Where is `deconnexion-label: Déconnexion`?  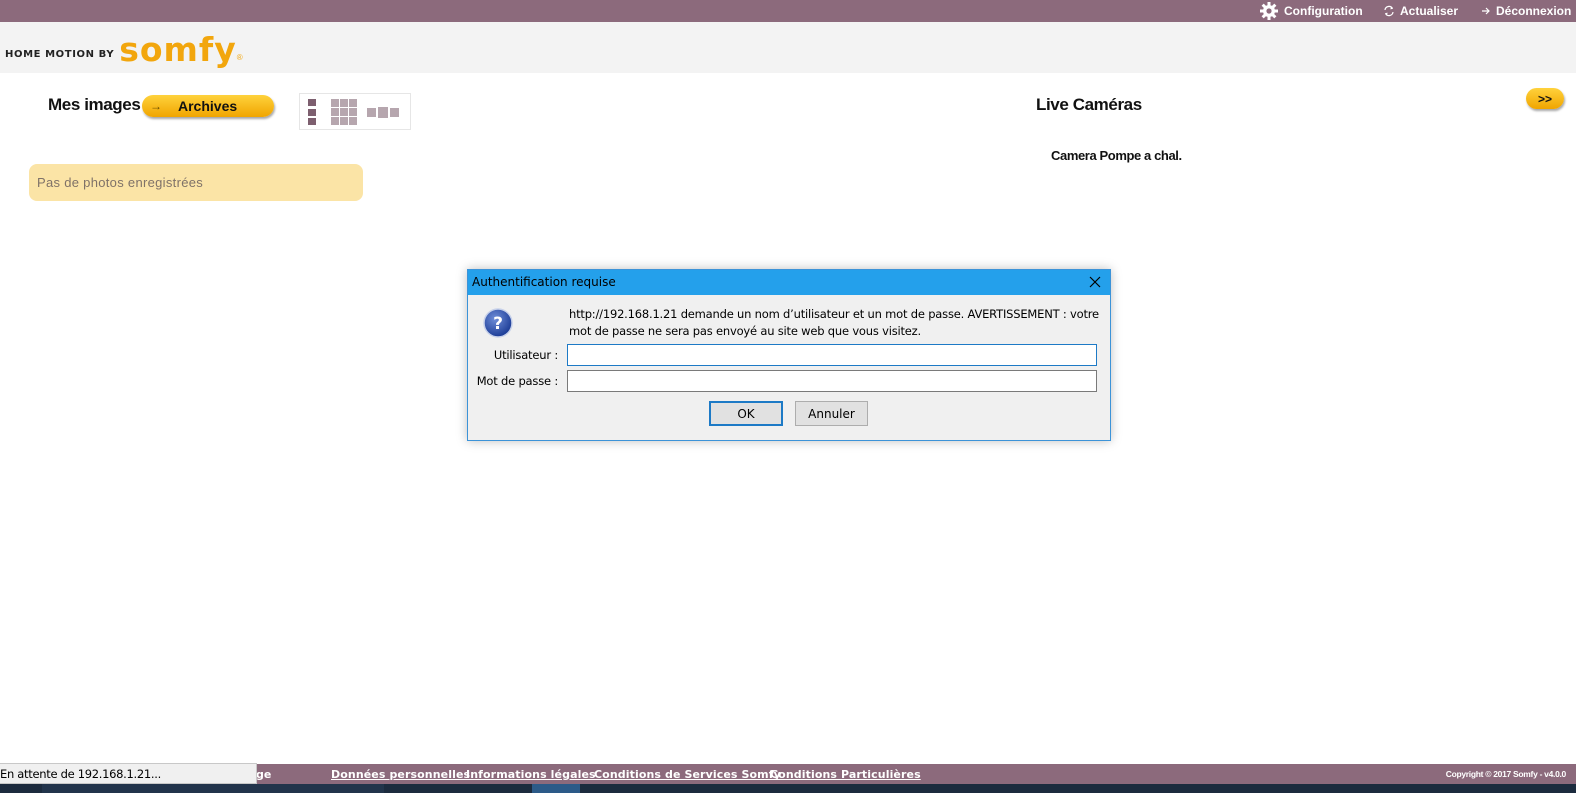
deconnexion-label: Déconnexion is located at coordinates (1534, 11).